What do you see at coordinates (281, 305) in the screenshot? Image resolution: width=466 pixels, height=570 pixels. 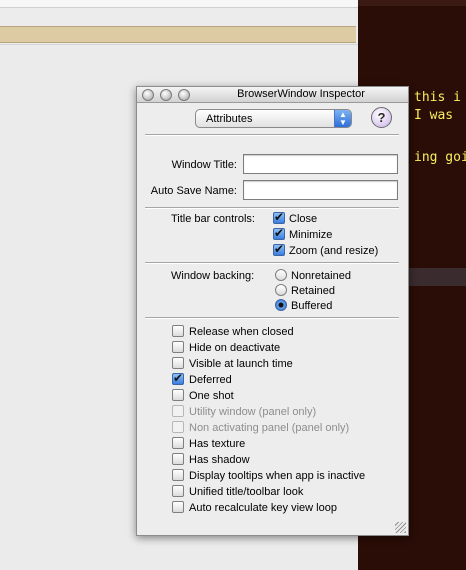 I see `buffered-radio` at bounding box center [281, 305].